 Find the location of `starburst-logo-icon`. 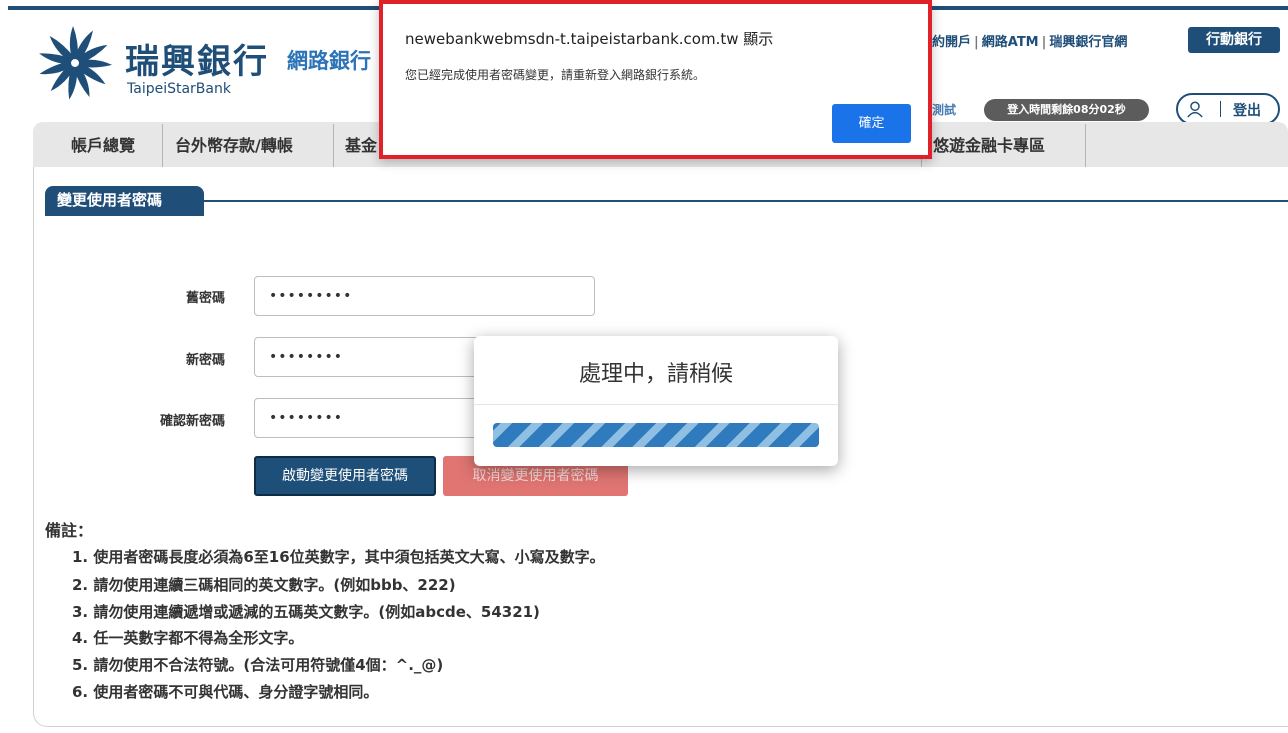

starburst-logo-icon is located at coordinates (76, 62).